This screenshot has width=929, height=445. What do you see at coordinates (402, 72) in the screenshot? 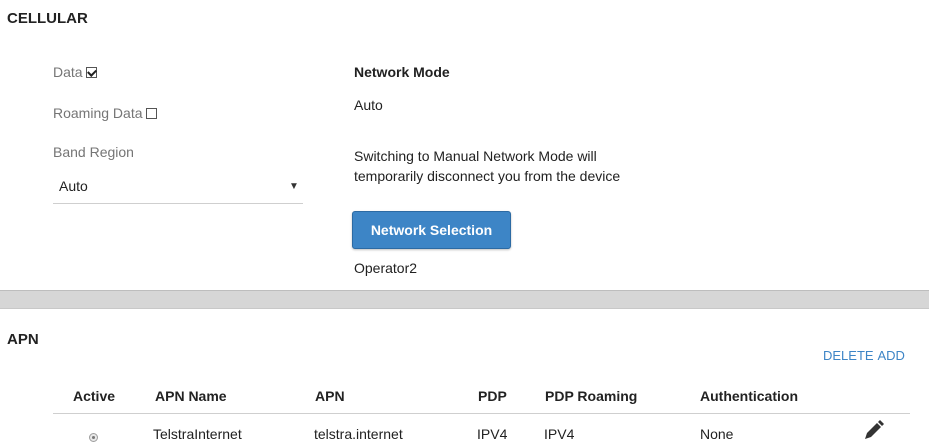
I see `network-mode-label: Network Mode` at bounding box center [402, 72].